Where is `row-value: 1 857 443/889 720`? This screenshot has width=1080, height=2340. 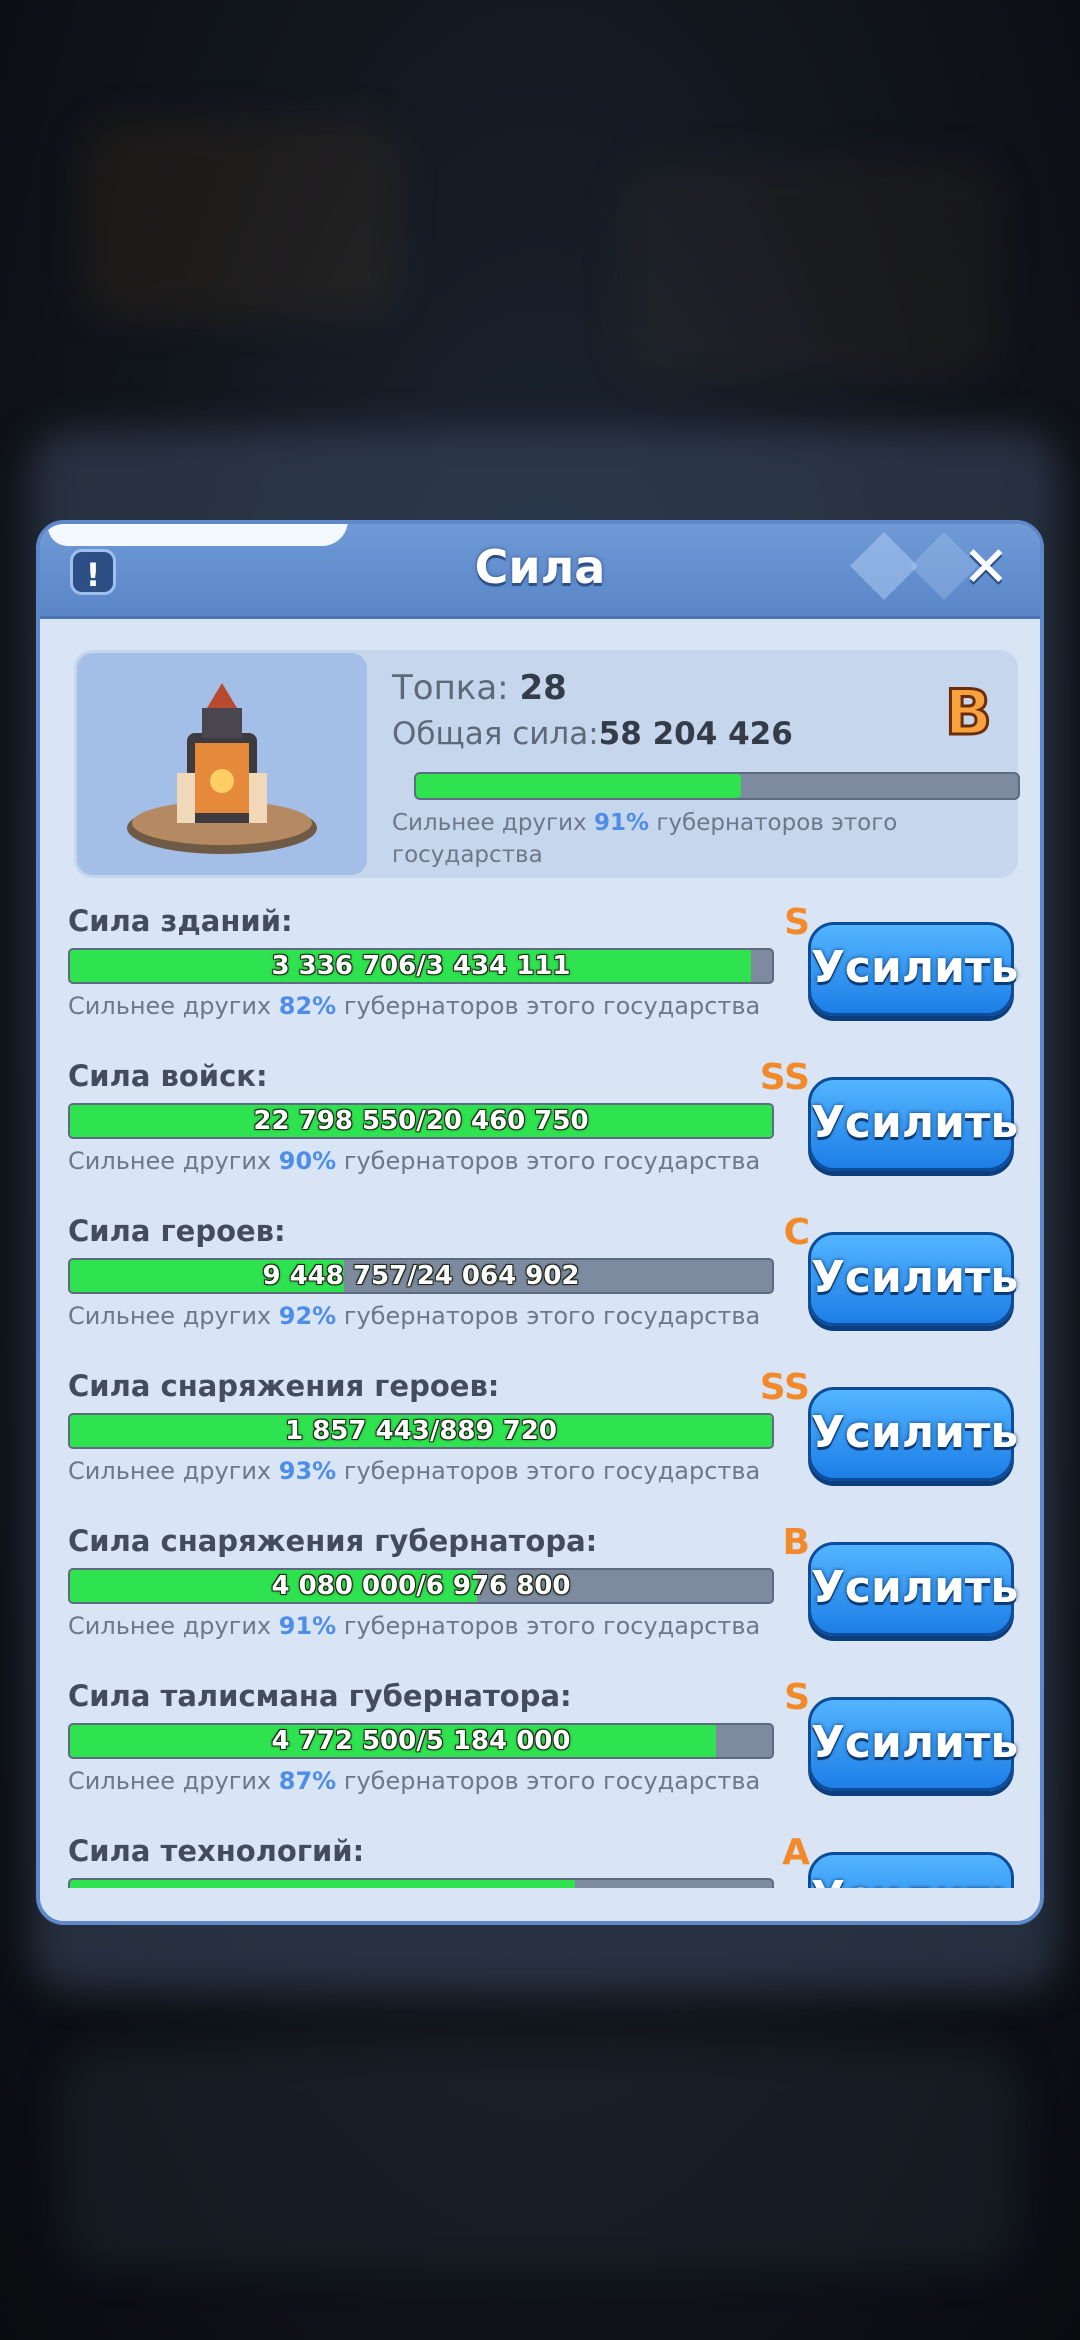 row-value: 1 857 443/889 720 is located at coordinates (421, 1431).